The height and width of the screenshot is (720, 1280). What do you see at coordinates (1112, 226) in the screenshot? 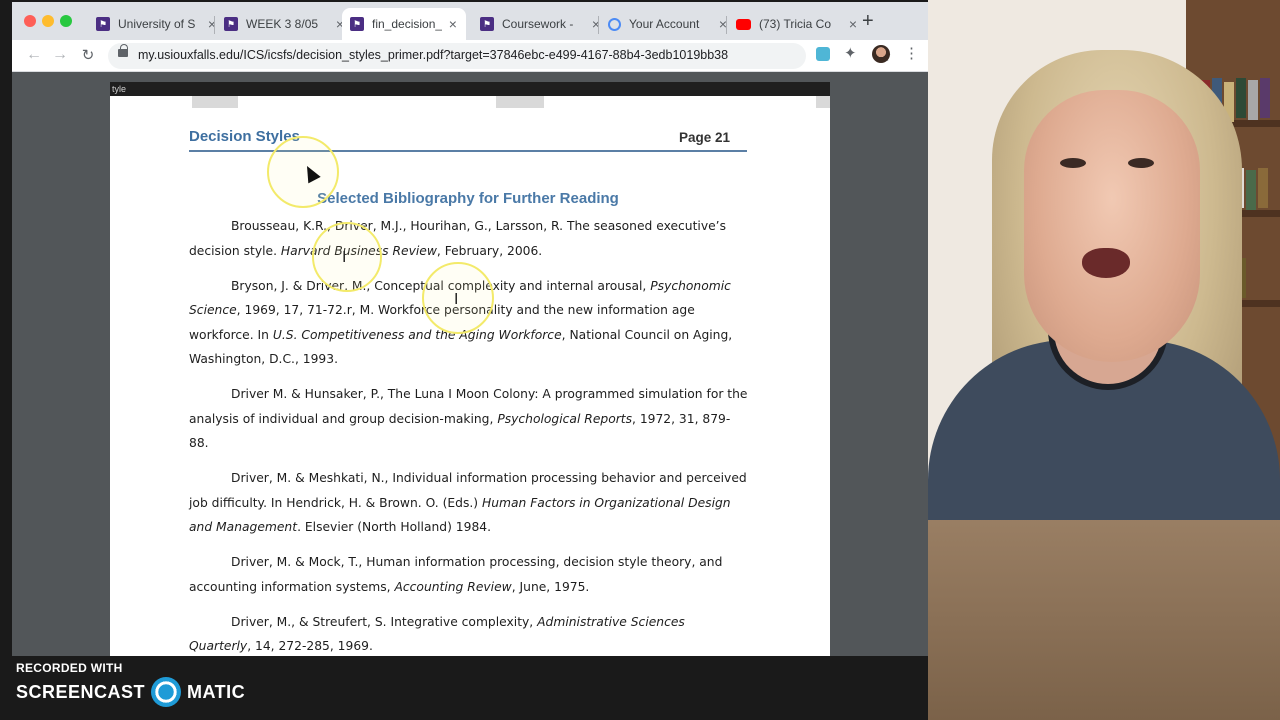
I see `presenter-face` at bounding box center [1112, 226].